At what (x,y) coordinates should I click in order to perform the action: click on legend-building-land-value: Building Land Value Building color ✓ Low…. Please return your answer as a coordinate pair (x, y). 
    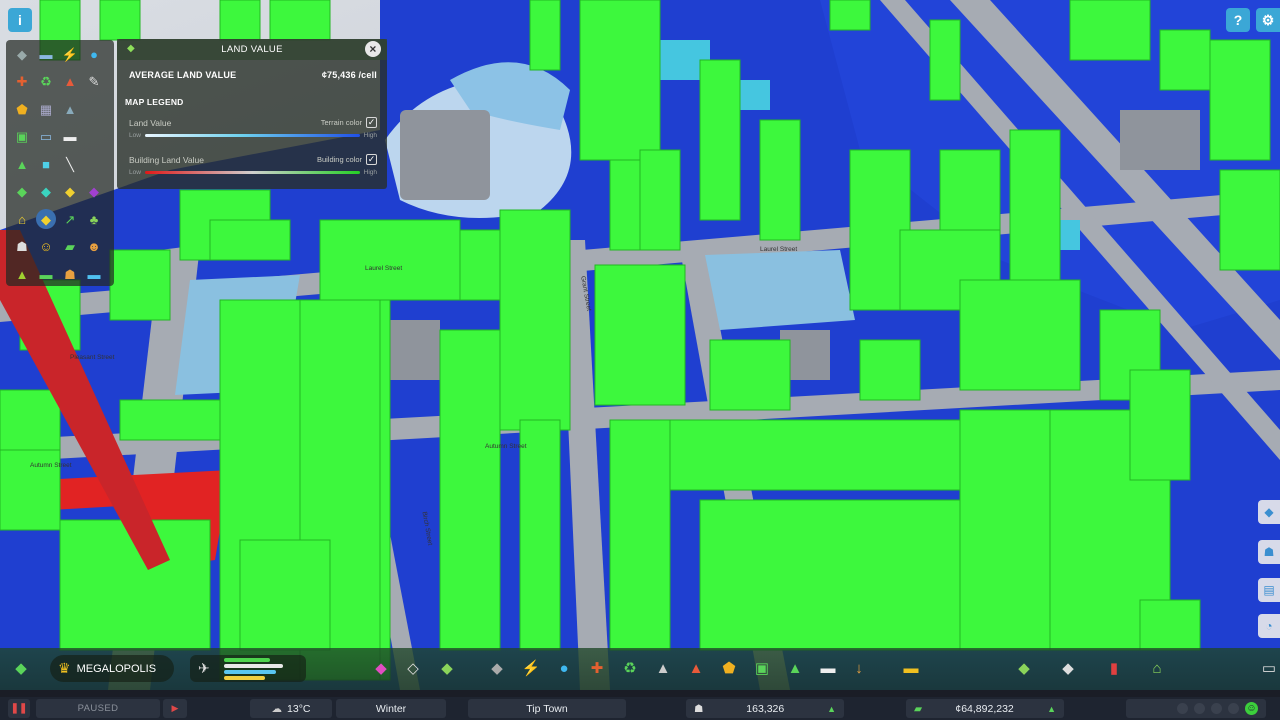
    Looking at the image, I should click on (253, 165).